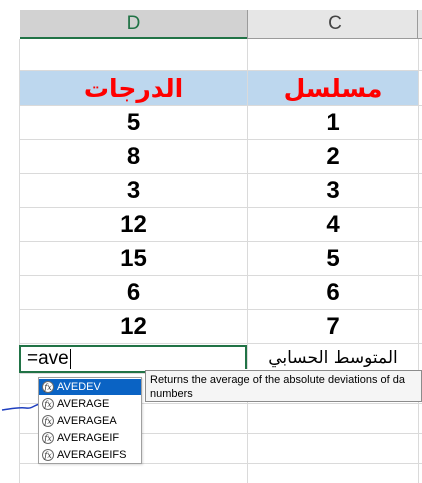  Describe the element at coordinates (333, 225) in the screenshot. I see `cell-serial: 4` at that location.